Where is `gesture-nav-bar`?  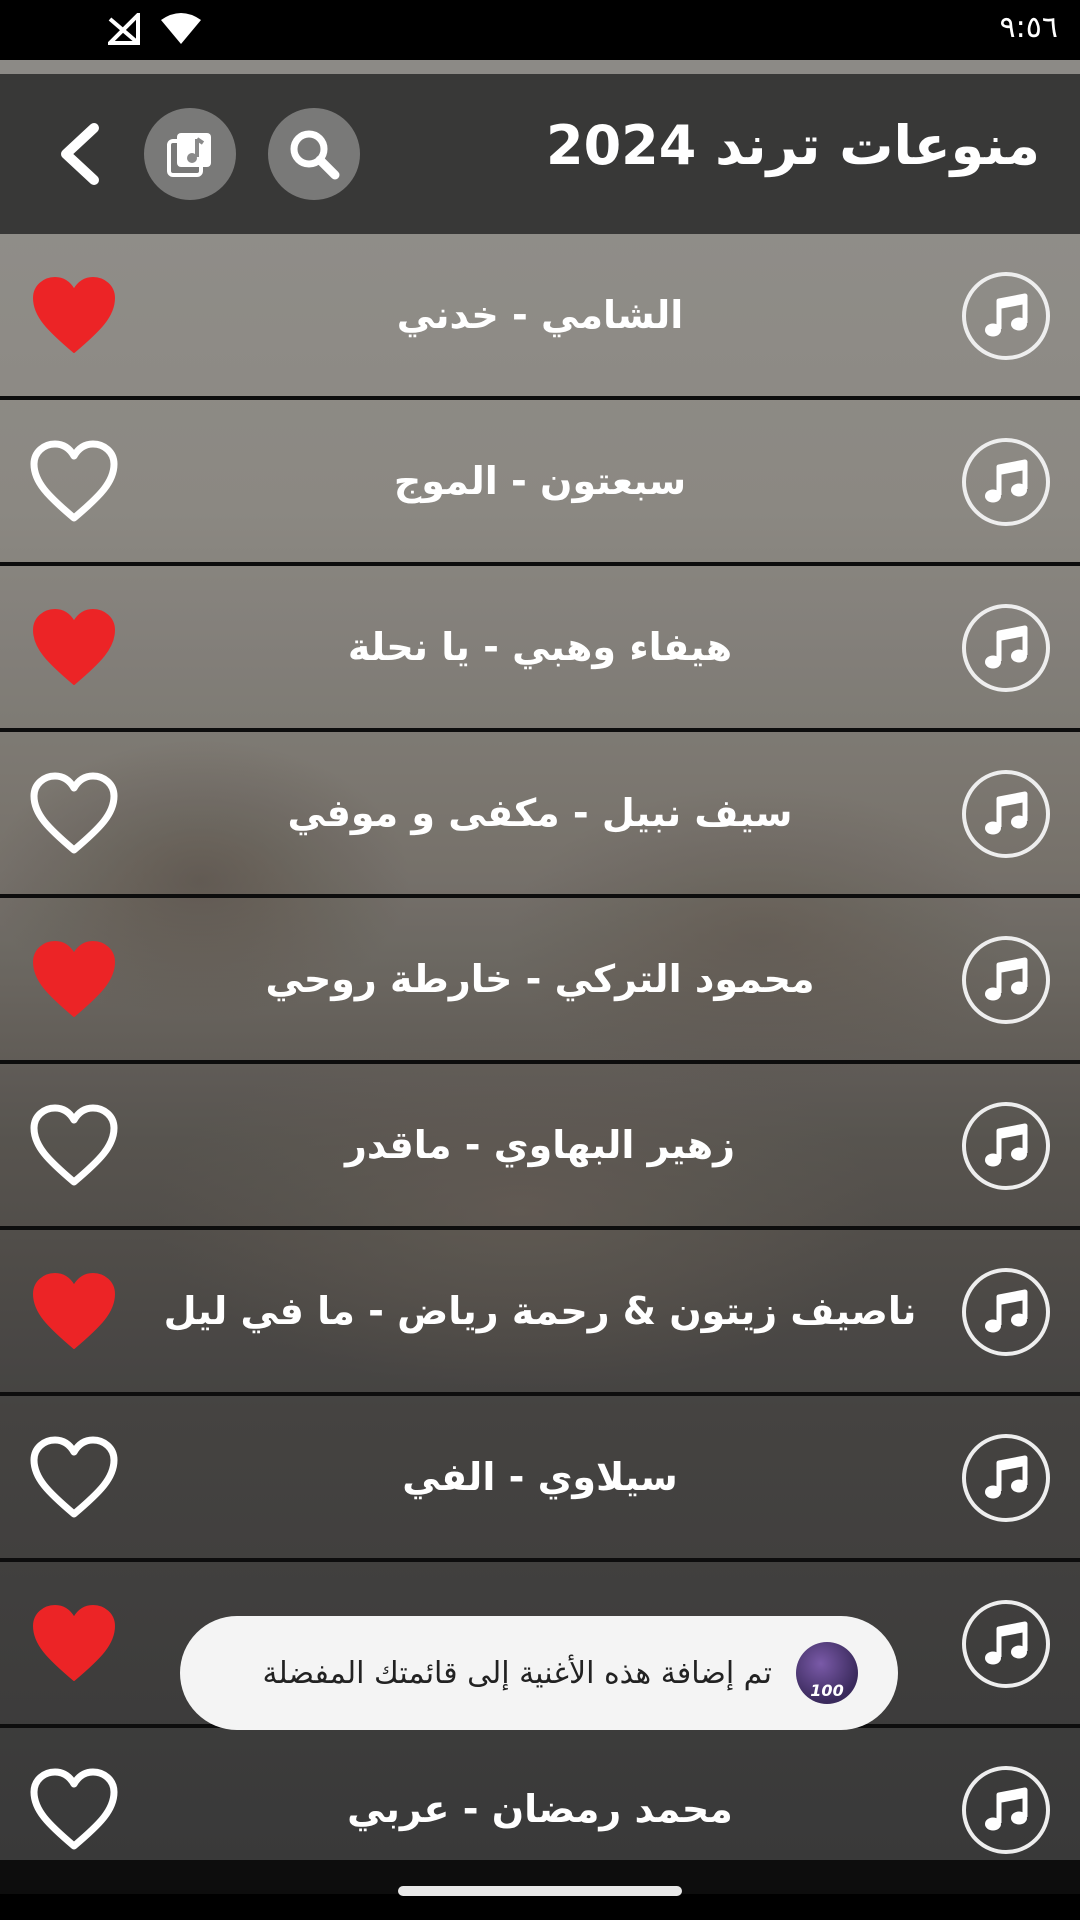
gesture-nav-bar is located at coordinates (540, 1891).